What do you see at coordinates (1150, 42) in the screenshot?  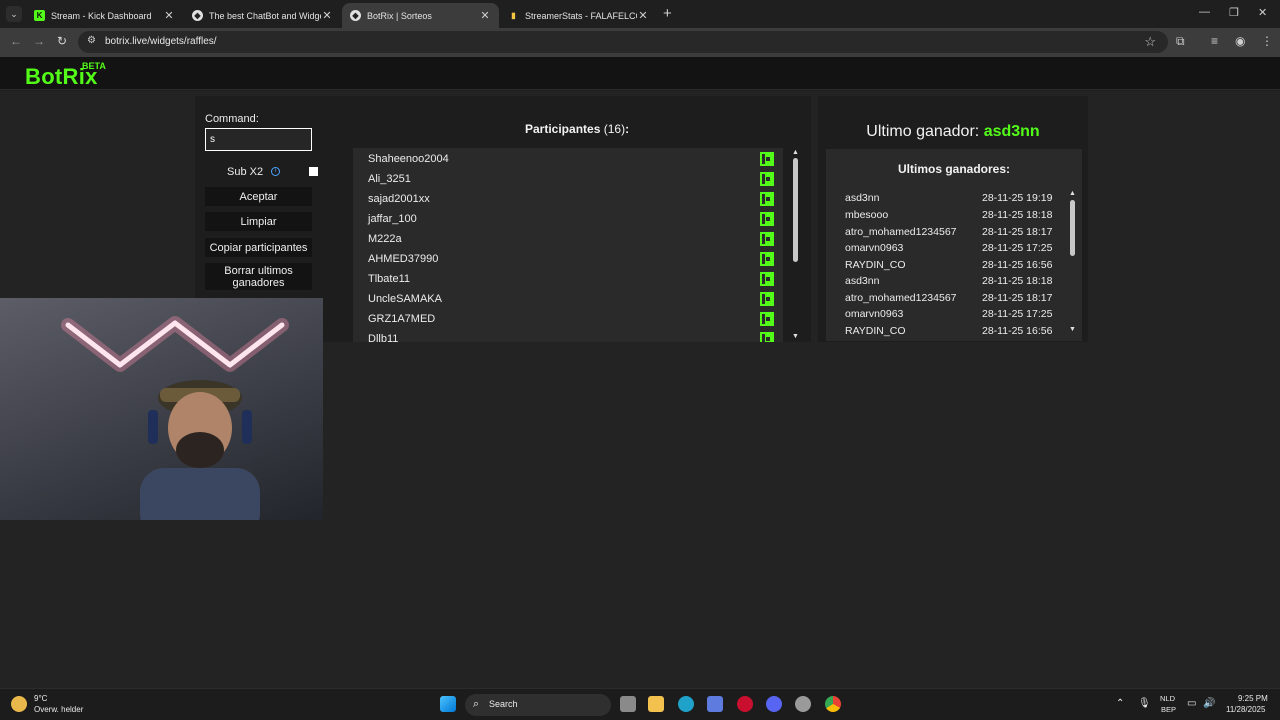 I see `bookmark-star-icon: ☆` at bounding box center [1150, 42].